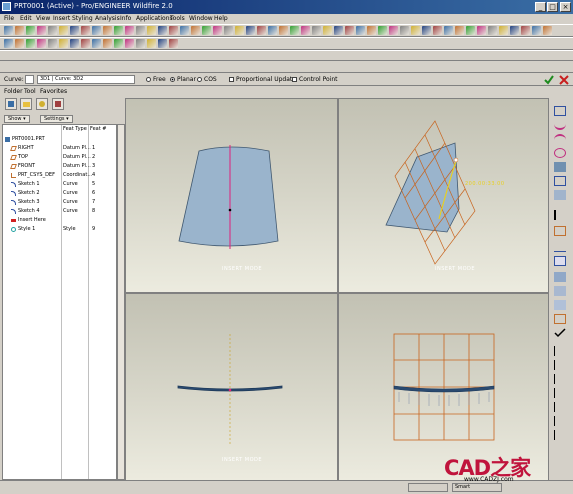  I want to click on menu-analysis: Analysis, so click(107, 18).